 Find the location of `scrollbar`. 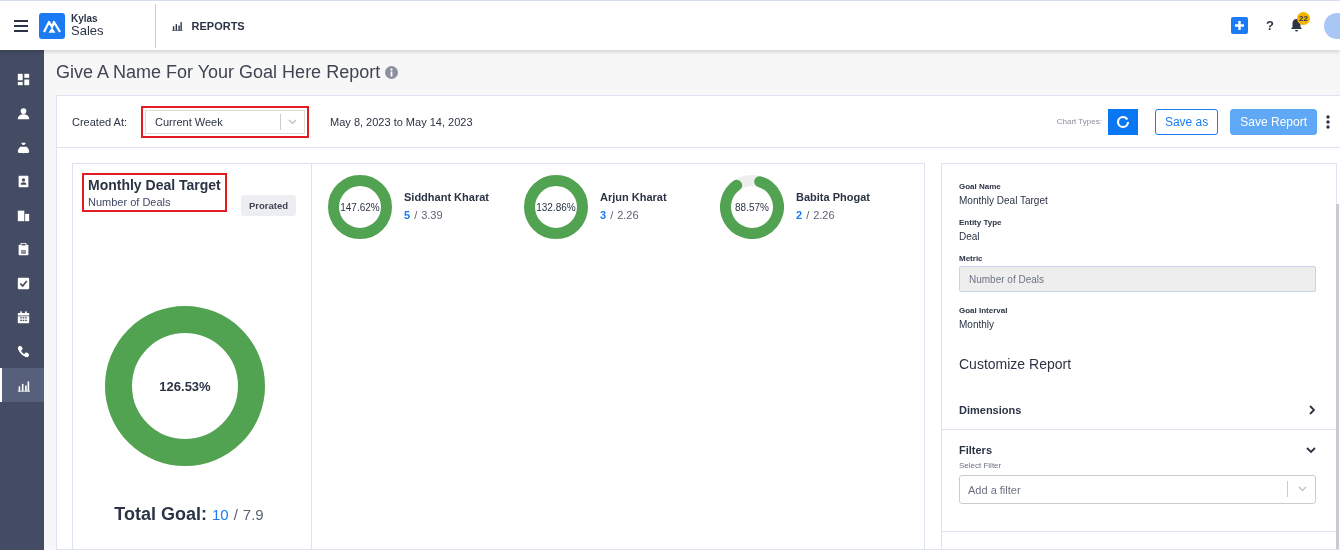

scrollbar is located at coordinates (1337, 376).